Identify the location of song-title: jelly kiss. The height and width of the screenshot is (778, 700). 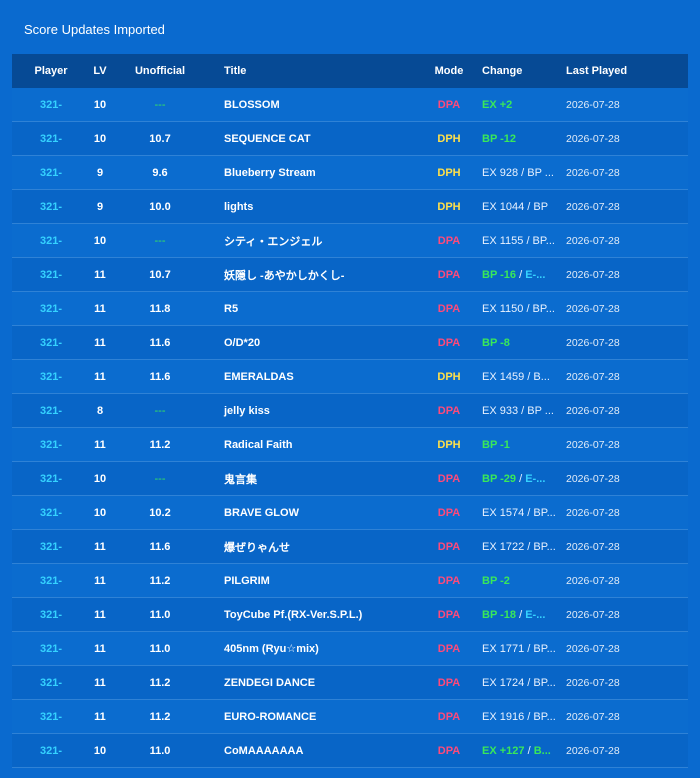
(320, 411).